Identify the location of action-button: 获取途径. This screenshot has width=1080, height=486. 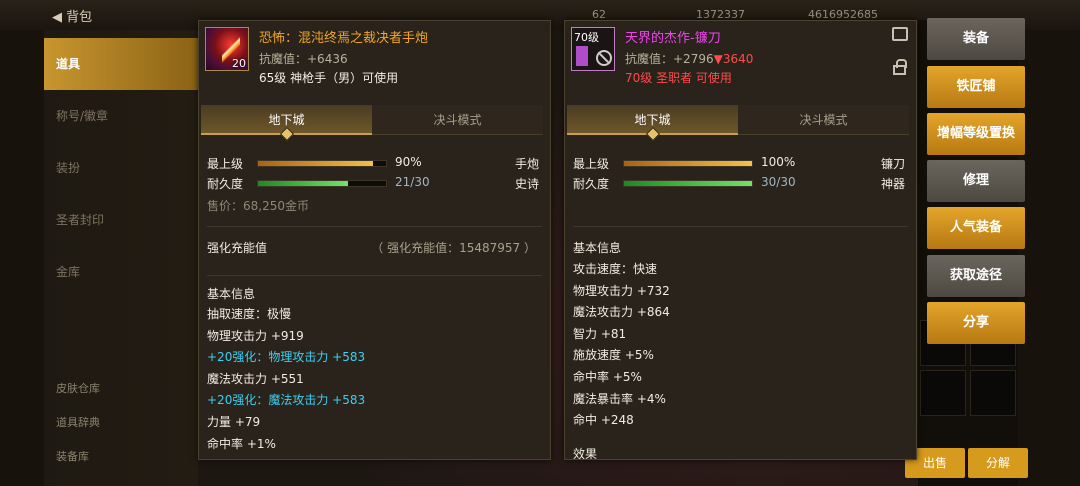
(976, 276).